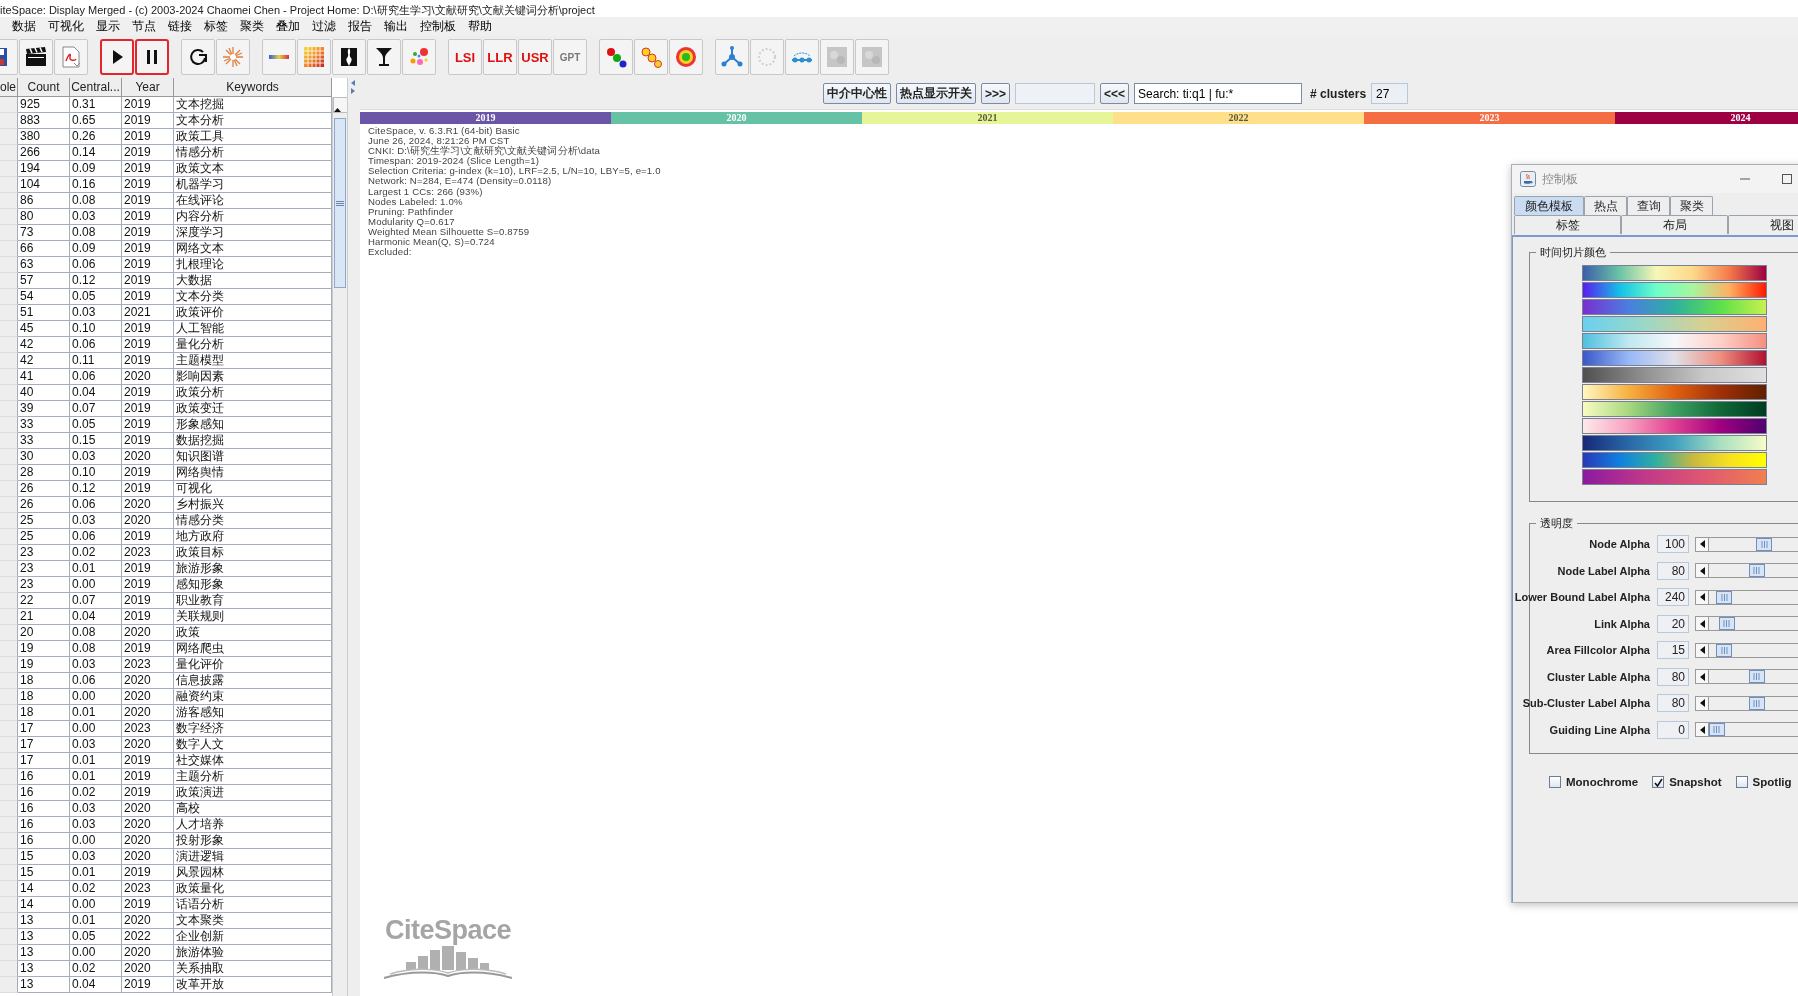  Describe the element at coordinates (148, 169) in the screenshot. I see `table-cell: 2019` at that location.